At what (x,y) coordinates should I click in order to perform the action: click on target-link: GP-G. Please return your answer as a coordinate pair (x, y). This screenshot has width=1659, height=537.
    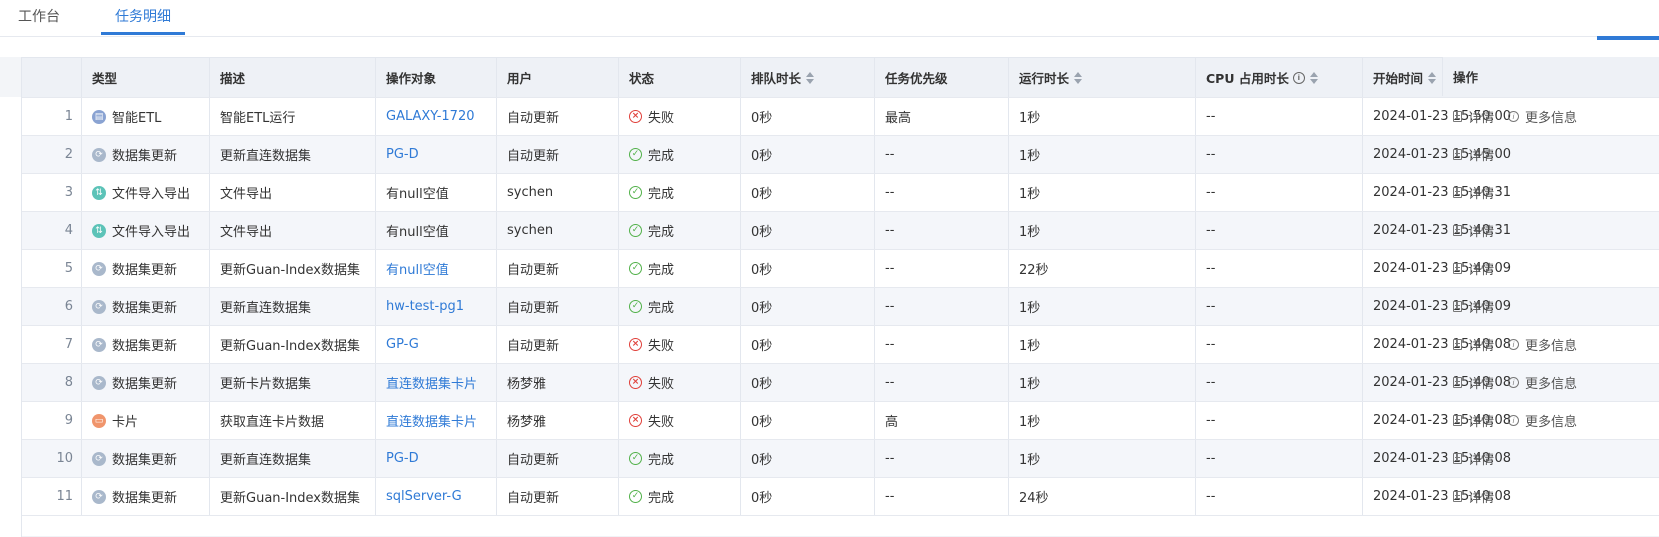
    Looking at the image, I should click on (402, 344).